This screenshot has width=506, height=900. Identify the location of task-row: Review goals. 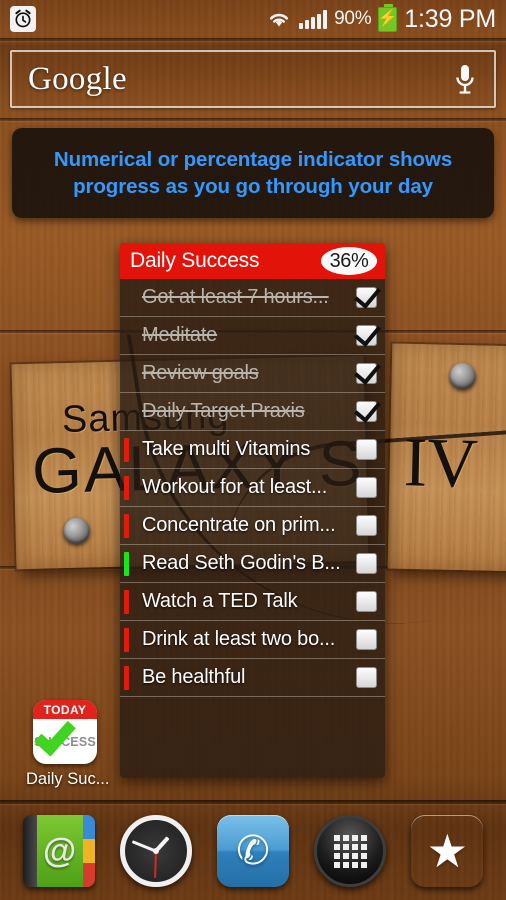
(252, 374).